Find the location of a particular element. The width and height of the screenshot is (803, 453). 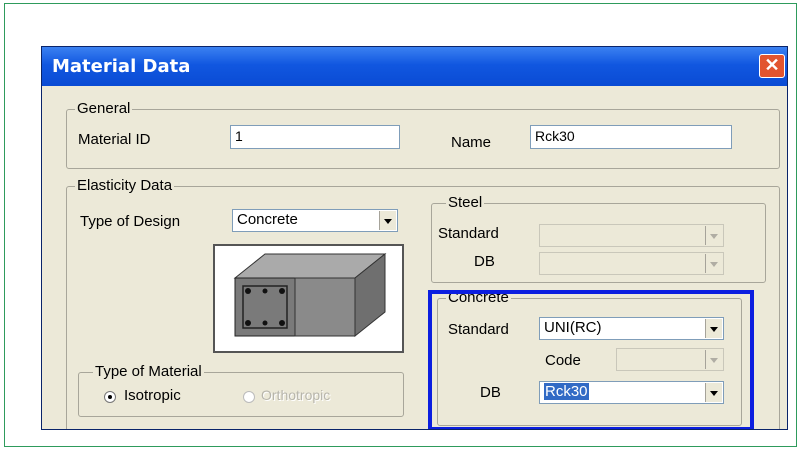

concrete-beam-section-icon is located at coordinates (308, 298).